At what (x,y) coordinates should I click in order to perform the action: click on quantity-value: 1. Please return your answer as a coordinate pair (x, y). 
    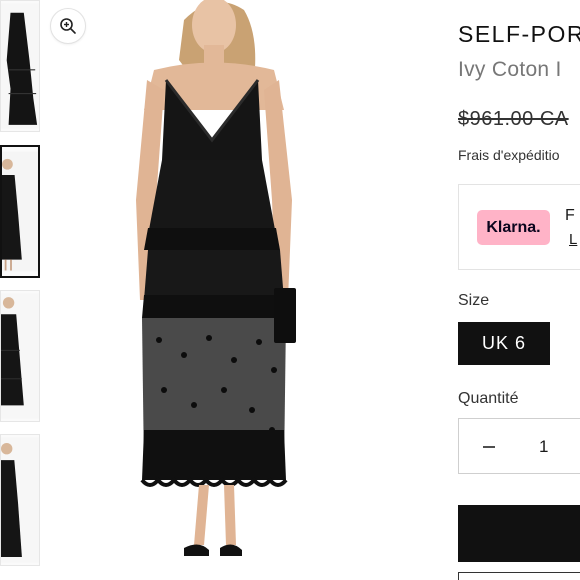
    Looking at the image, I should click on (543, 447).